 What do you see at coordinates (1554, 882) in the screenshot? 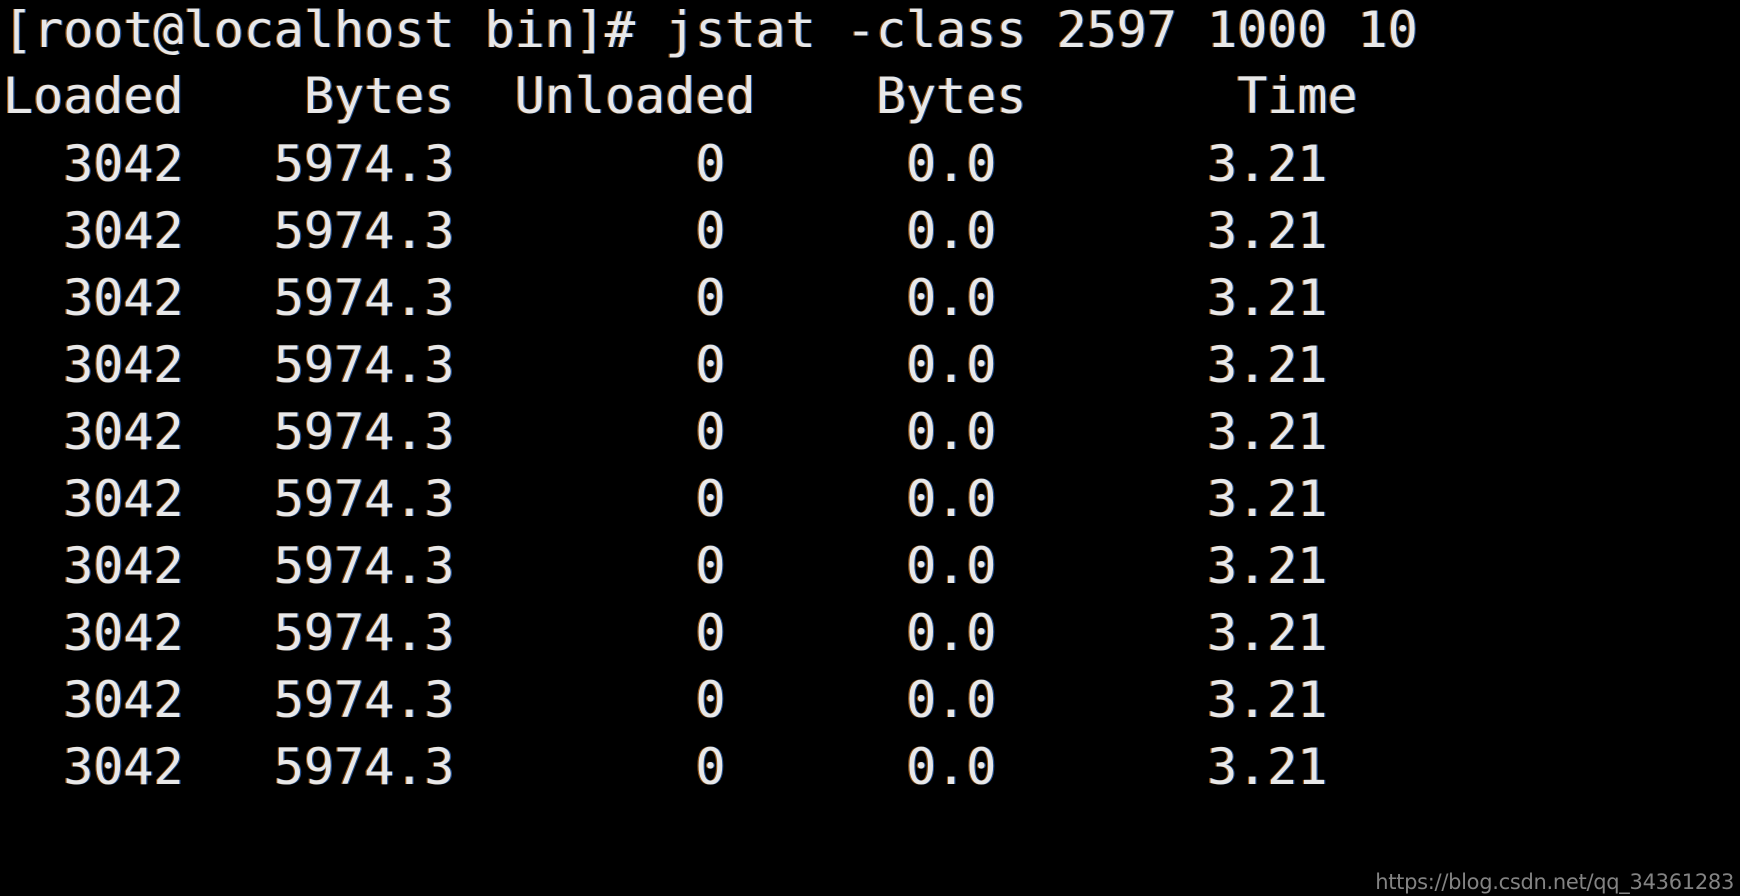
I see `csdn-blog-watermark: https://blog.csdn.net/qq_34361283` at bounding box center [1554, 882].